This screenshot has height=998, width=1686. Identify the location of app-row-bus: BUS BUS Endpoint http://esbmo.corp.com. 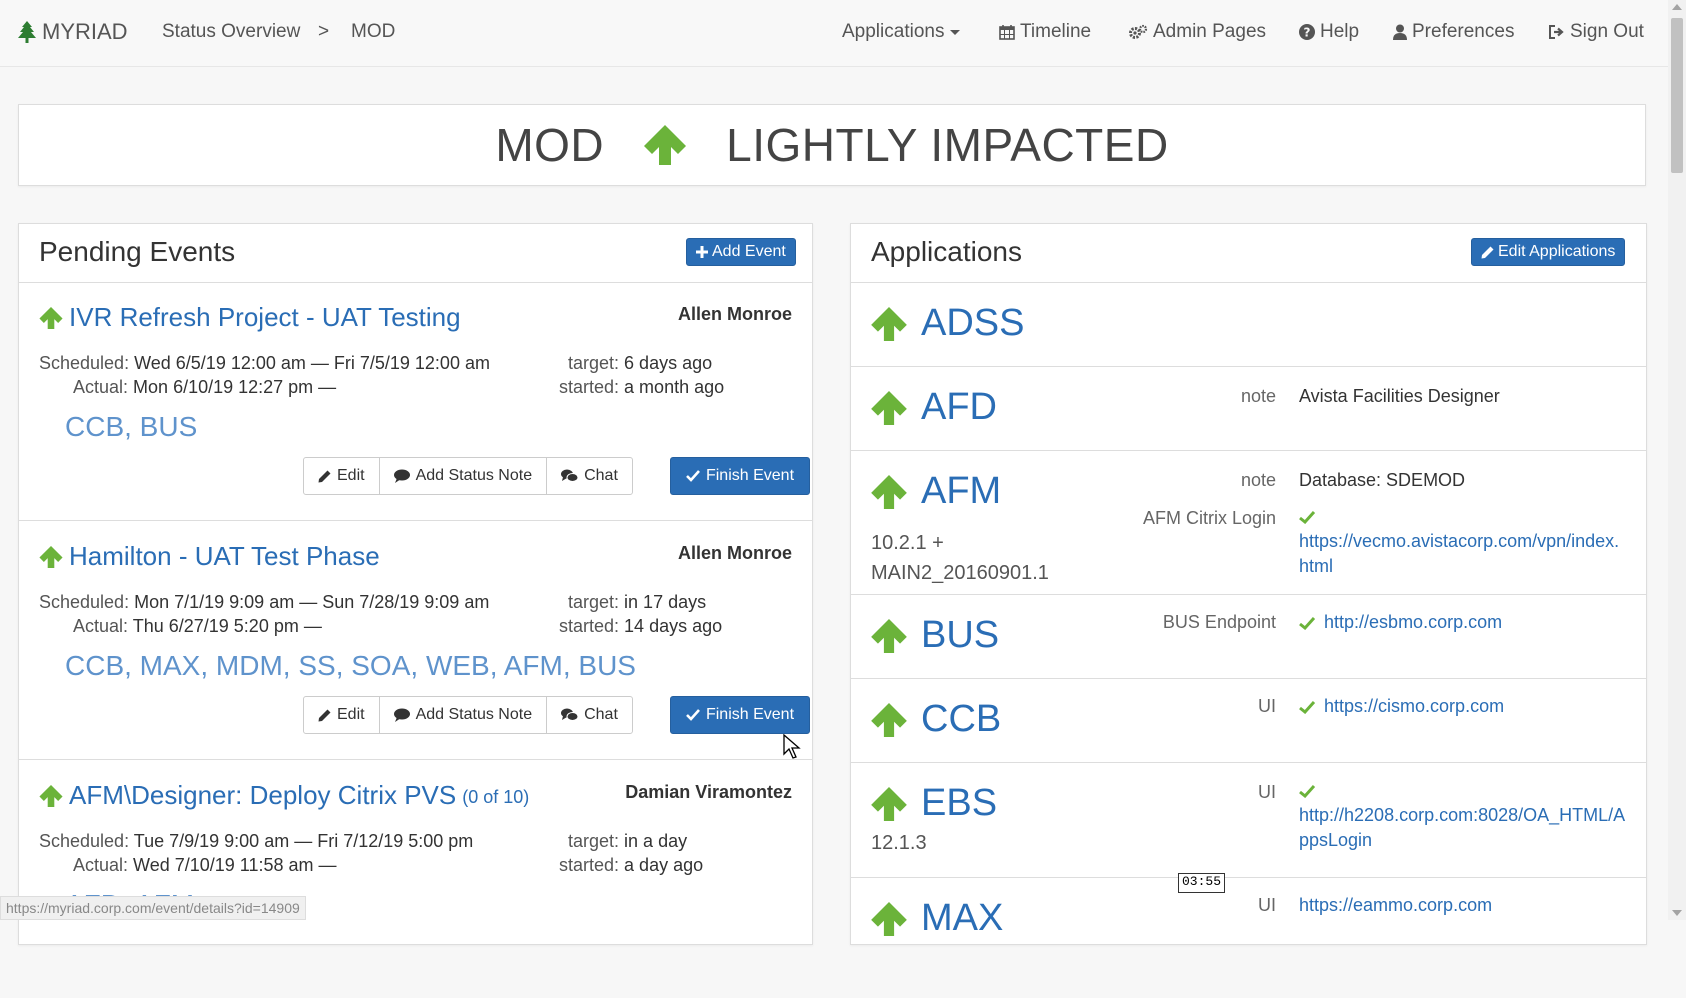
(1248, 636).